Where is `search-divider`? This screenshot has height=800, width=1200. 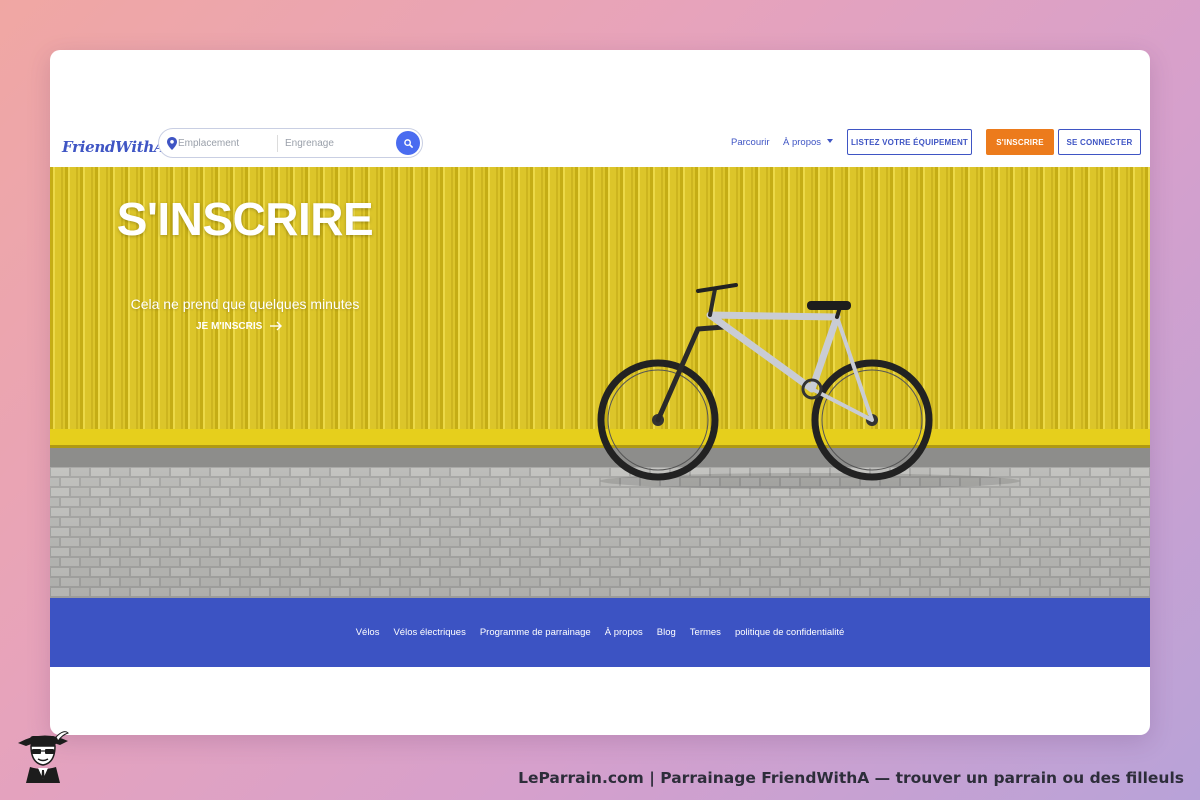
search-divider is located at coordinates (277, 143).